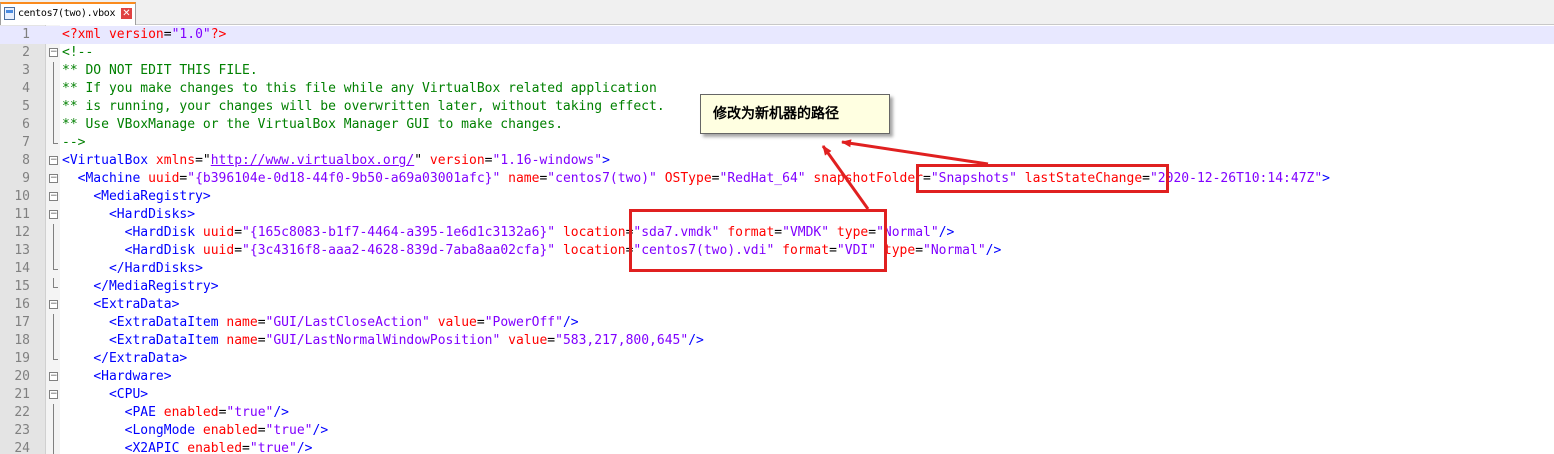 This screenshot has width=1554, height=454. What do you see at coordinates (905, 174) in the screenshot?
I see `annotation-arrows` at bounding box center [905, 174].